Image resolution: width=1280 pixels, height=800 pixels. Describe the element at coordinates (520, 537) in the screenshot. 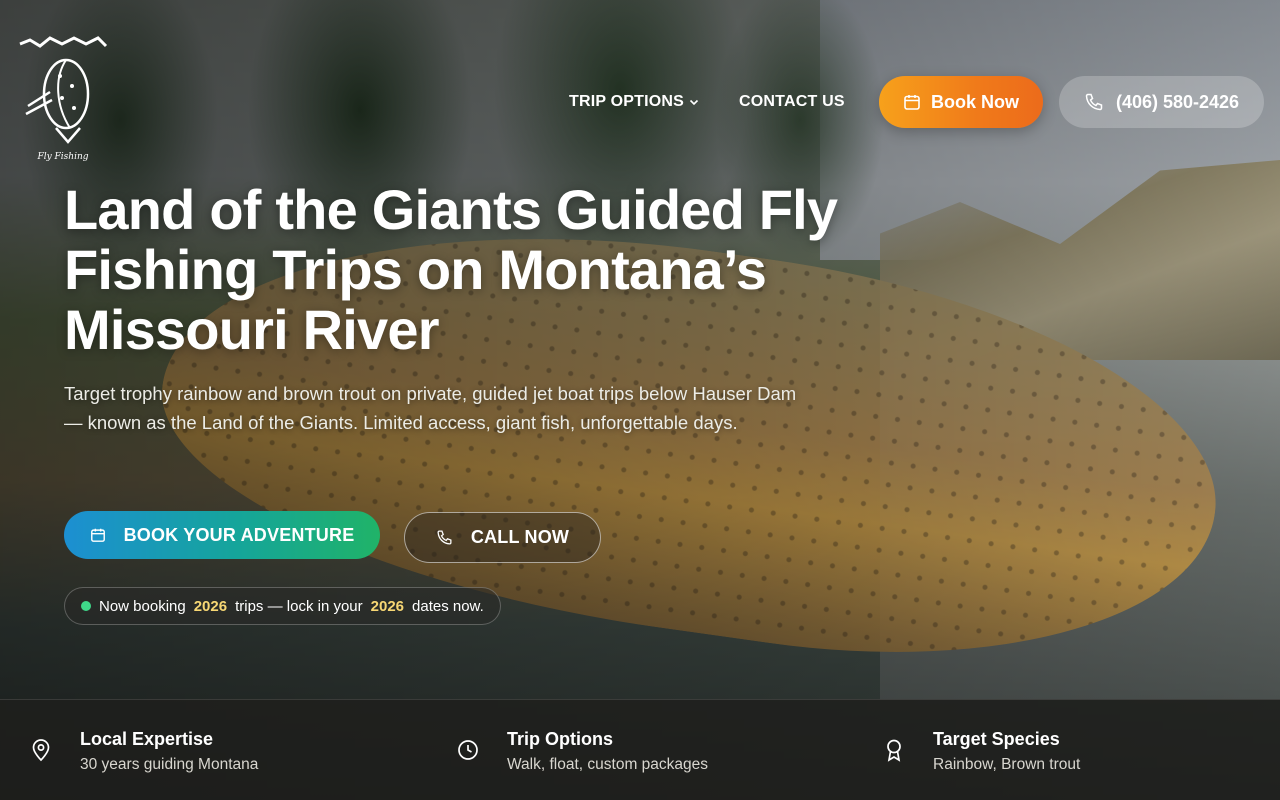

I see `call-now-label: CALL NOW` at that location.